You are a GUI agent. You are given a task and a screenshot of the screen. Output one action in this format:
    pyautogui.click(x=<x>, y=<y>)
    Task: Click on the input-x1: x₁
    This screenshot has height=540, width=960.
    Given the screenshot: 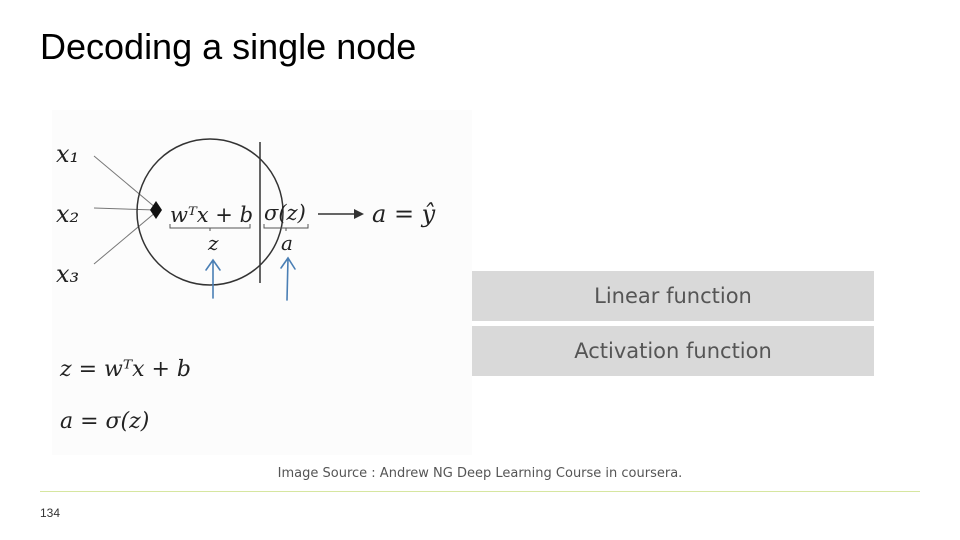 What is the action you would take?
    pyautogui.click(x=67, y=154)
    